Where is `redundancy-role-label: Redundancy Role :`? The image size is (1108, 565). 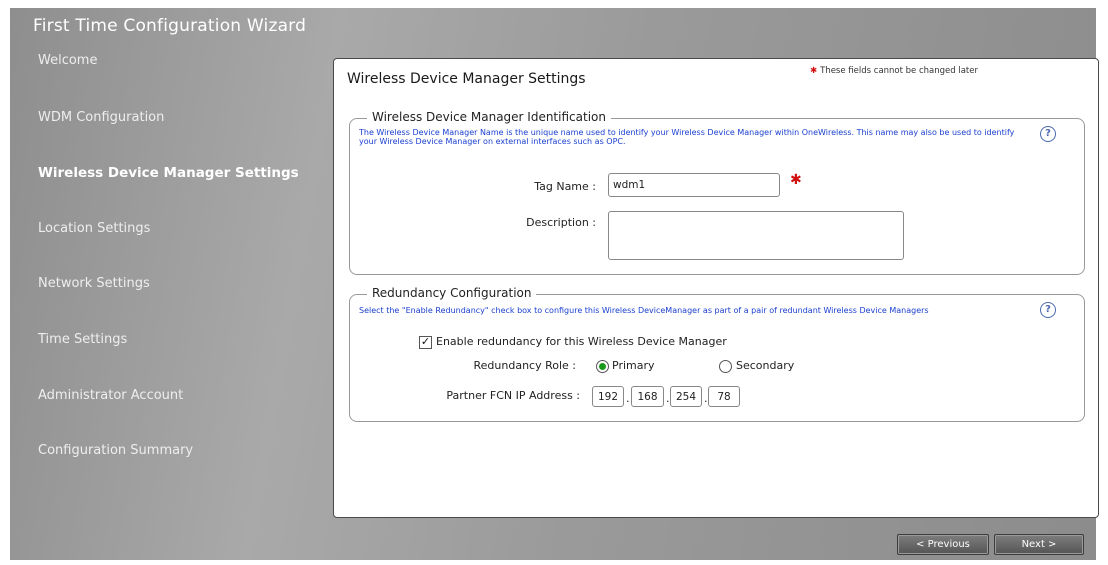
redundancy-role-label: Redundancy Role : is located at coordinates (525, 365).